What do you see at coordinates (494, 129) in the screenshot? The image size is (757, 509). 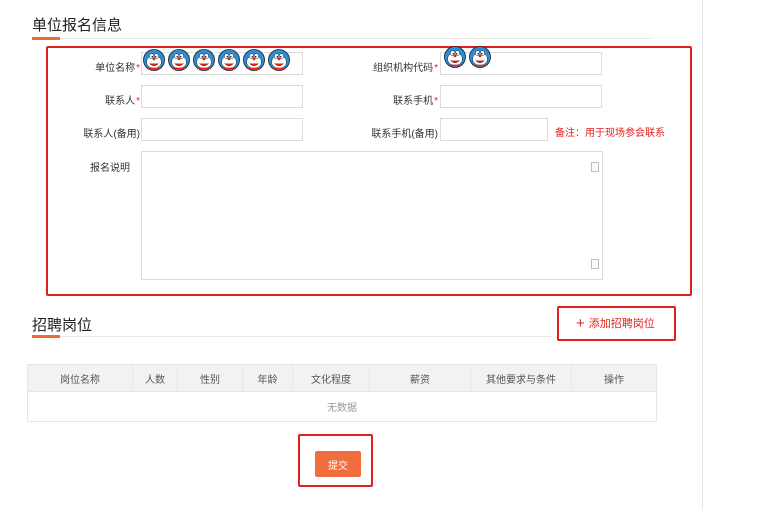 I see `backup-phone-input` at bounding box center [494, 129].